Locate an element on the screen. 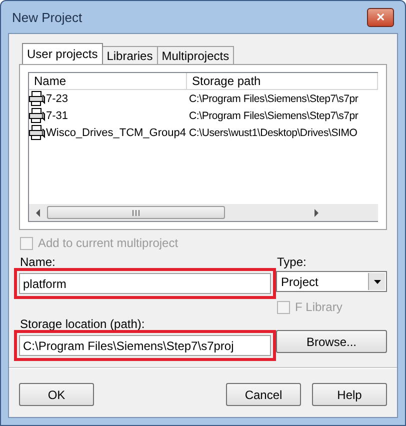  project-name: Wisco_Drives_TCM_Group4 is located at coordinates (116, 132).